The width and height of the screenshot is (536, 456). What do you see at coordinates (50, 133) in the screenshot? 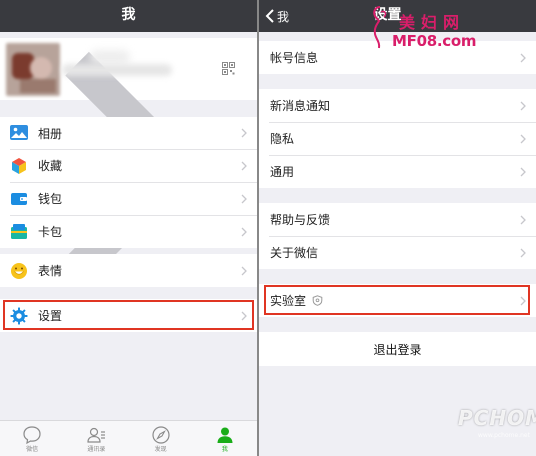
I see `menu-item-label: 相册` at bounding box center [50, 133].